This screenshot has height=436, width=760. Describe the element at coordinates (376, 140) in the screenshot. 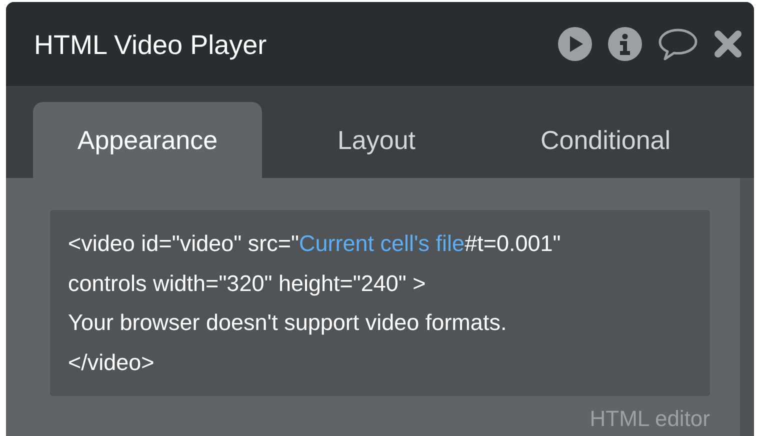

I see `tab: Layout` at that location.